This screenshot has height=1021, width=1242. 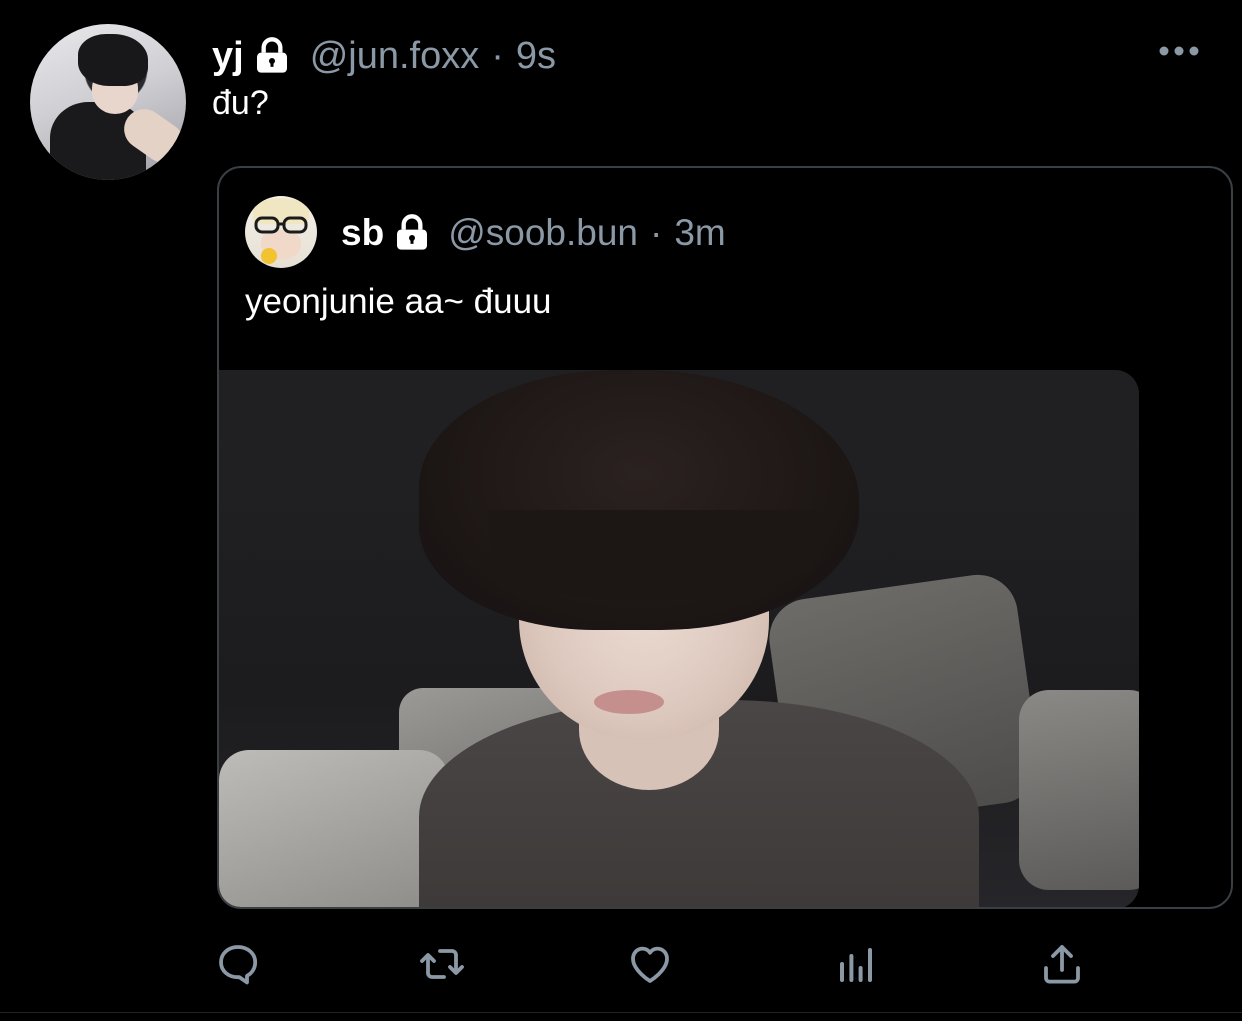 What do you see at coordinates (240, 103) in the screenshot?
I see `tweet-text: đu?` at bounding box center [240, 103].